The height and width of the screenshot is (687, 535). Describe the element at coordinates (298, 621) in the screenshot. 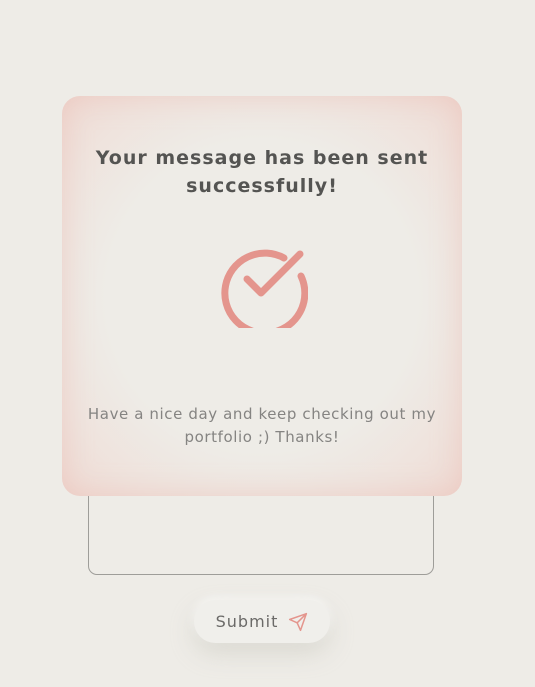

I see `send-icon` at that location.